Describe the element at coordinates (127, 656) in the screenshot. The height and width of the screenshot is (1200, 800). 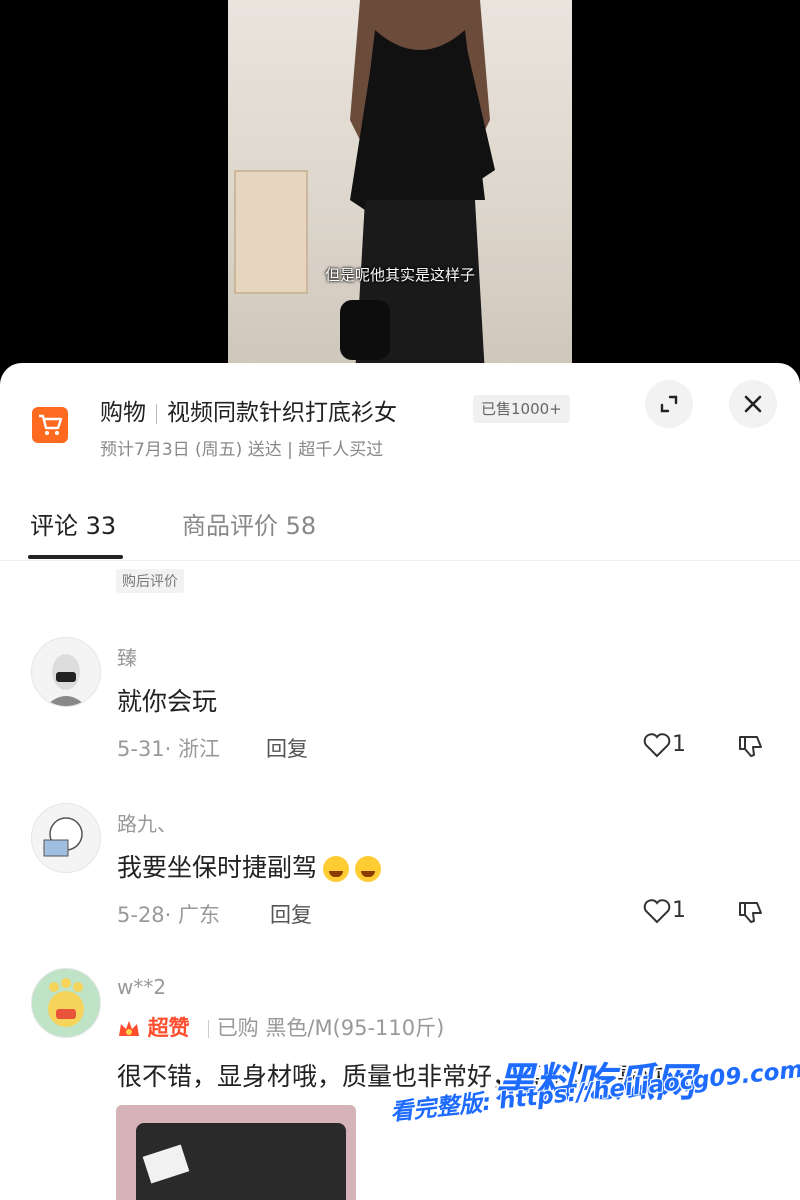
I see `comment-username: 臻` at that location.